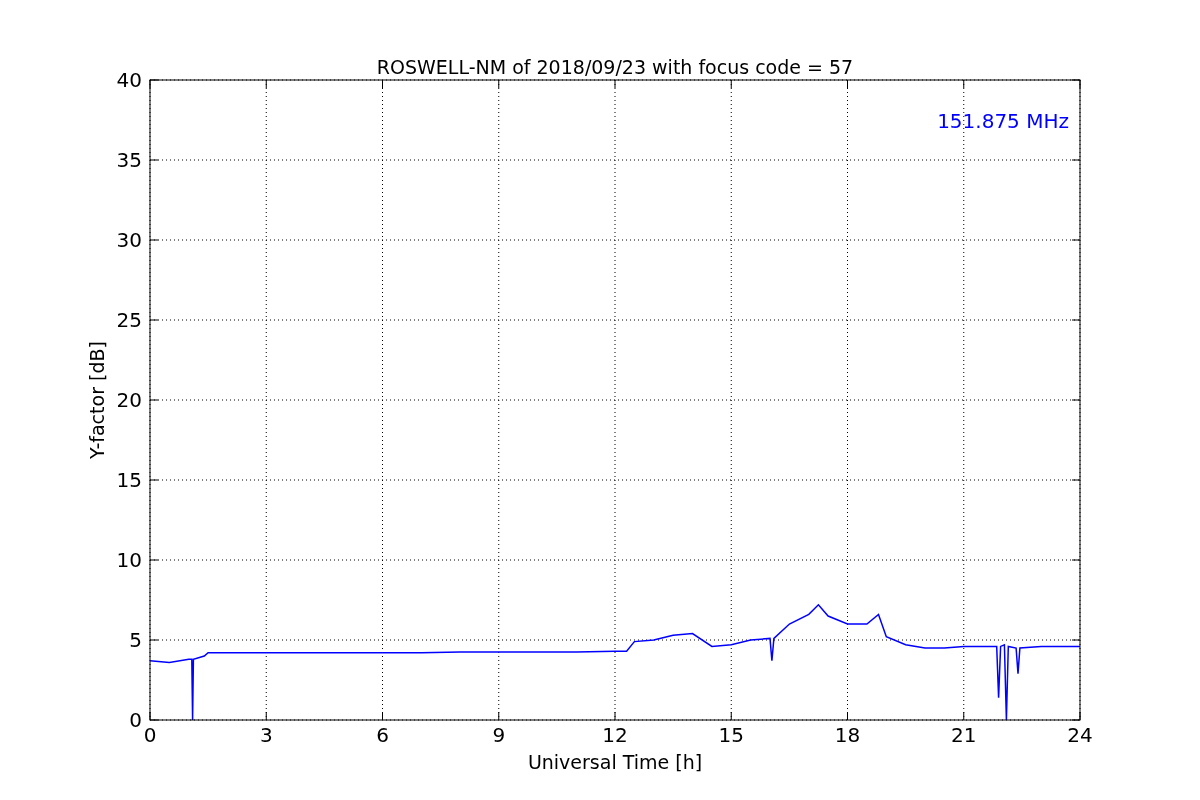  What do you see at coordinates (129, 560) in the screenshot?
I see `y-tick-label: 10` at bounding box center [129, 560].